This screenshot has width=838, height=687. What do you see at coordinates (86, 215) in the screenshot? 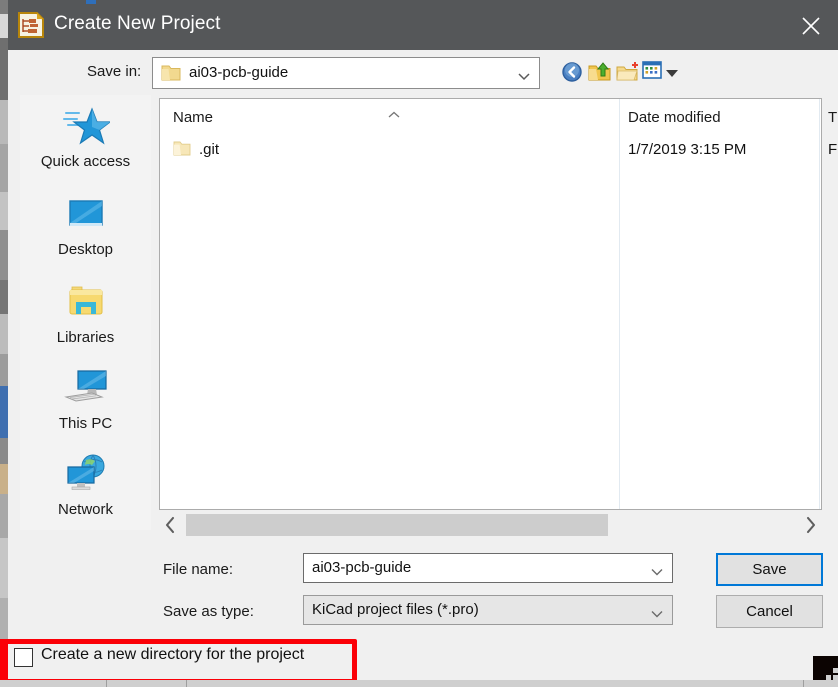
I see `monitor-icon` at bounding box center [86, 215].